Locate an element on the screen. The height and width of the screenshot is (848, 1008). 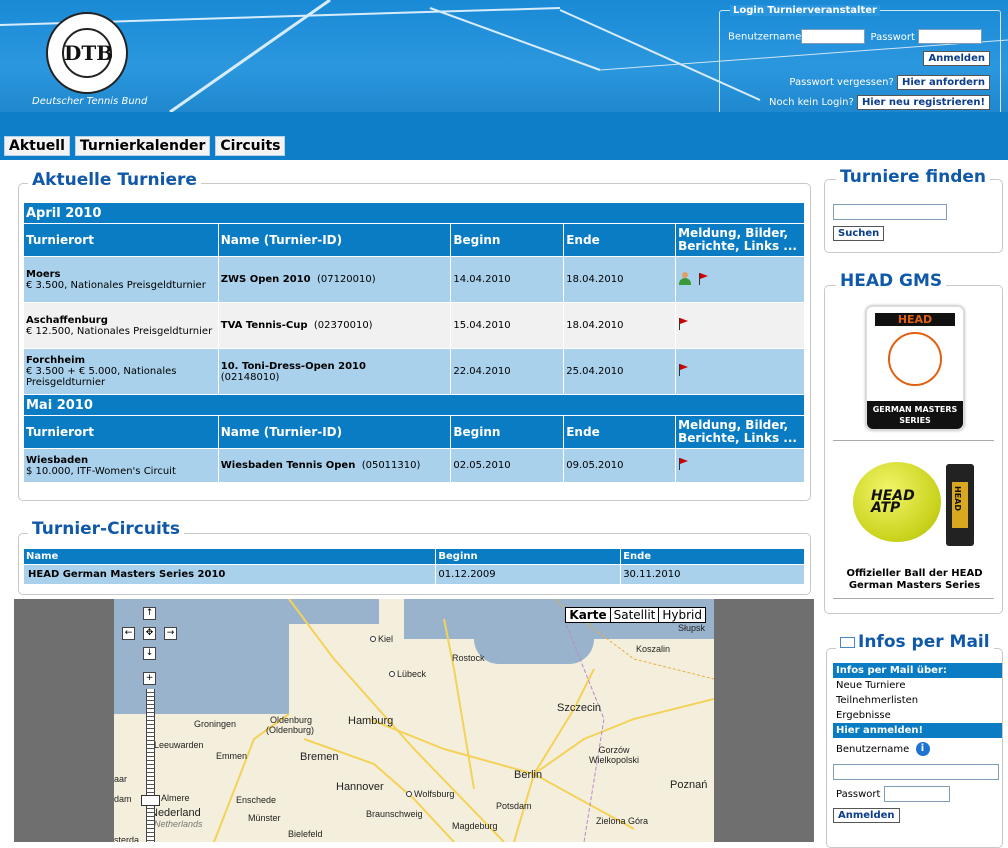
map-city: Hamburg is located at coordinates (371, 721).